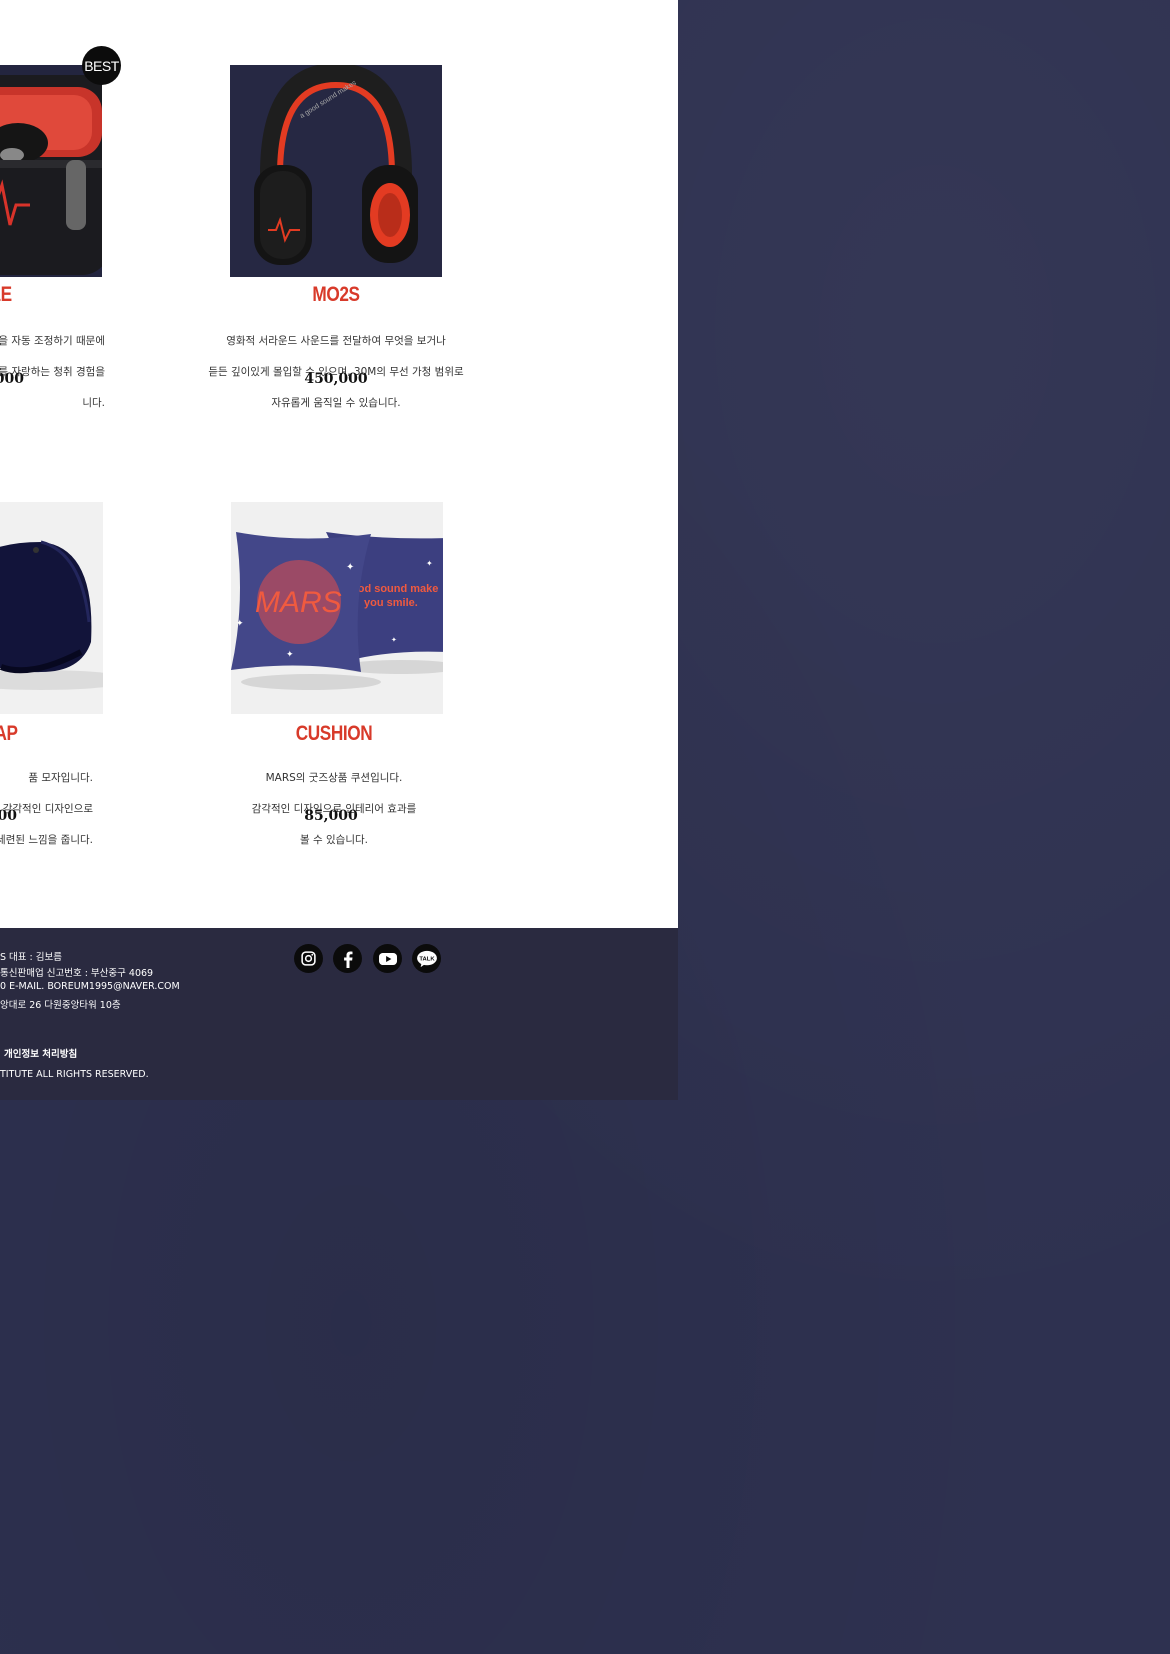  Describe the element at coordinates (90, 986) in the screenshot. I see `email-line: 0 E-MAIL. BOREUM1995@NAVER.COM` at that location.